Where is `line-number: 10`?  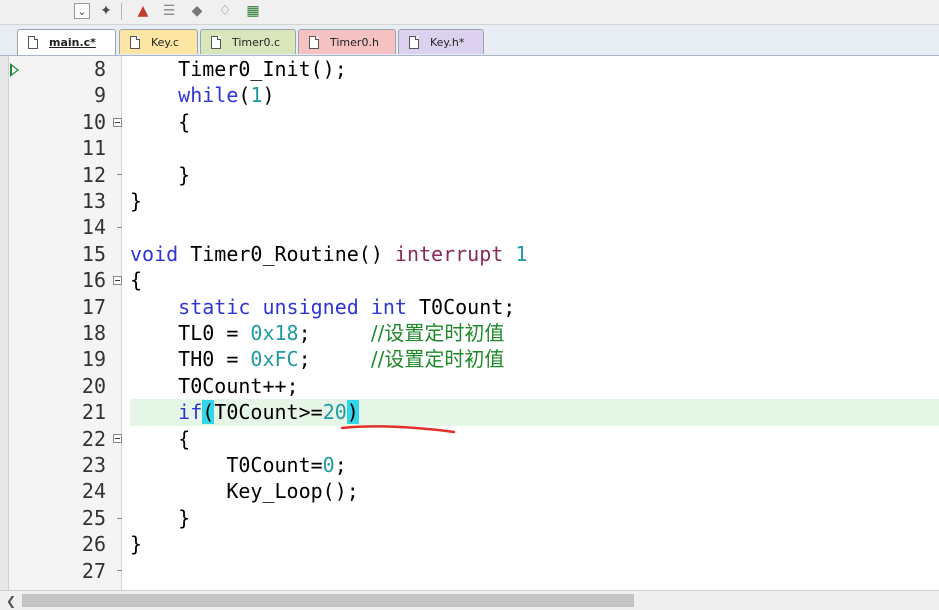
line-number: 10 is located at coordinates (93, 121).